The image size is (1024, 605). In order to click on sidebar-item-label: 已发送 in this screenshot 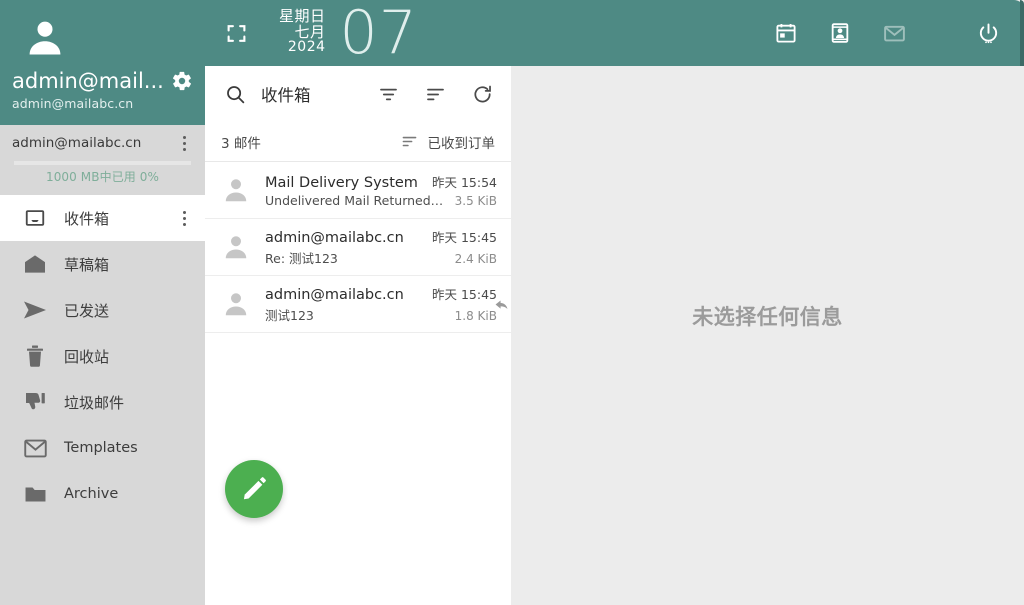, I will do `click(87, 310)`.